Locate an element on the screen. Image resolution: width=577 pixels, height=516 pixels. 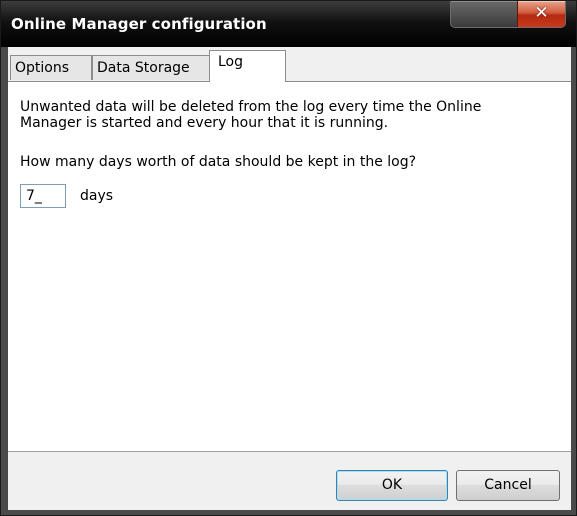
close-icon: ✕ is located at coordinates (541, 13).